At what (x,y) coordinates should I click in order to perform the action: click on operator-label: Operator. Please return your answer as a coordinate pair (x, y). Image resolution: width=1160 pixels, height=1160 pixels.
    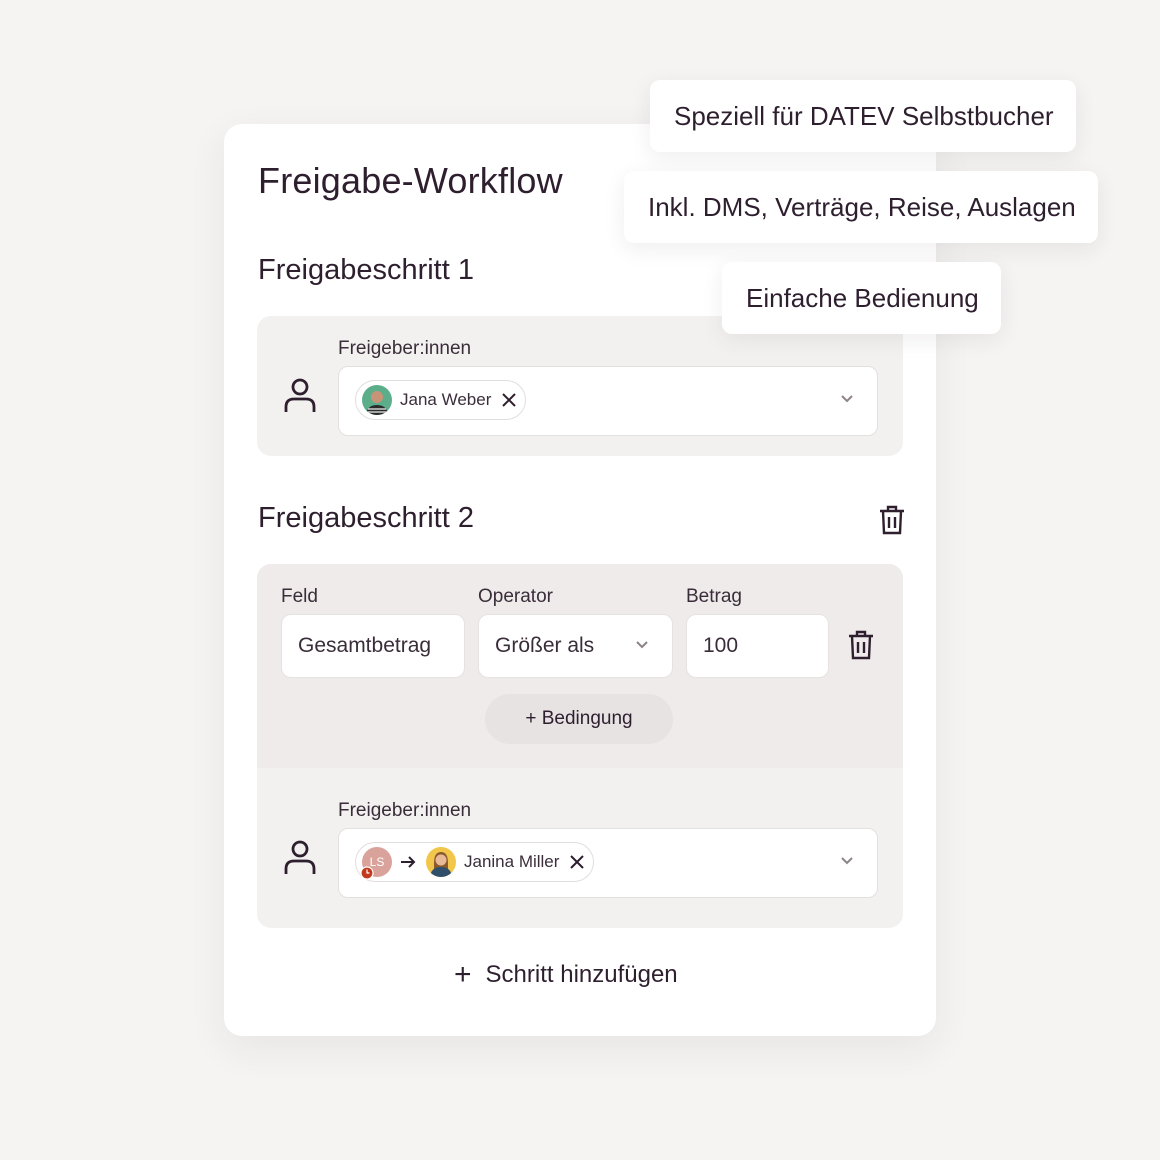
    Looking at the image, I should click on (515, 596).